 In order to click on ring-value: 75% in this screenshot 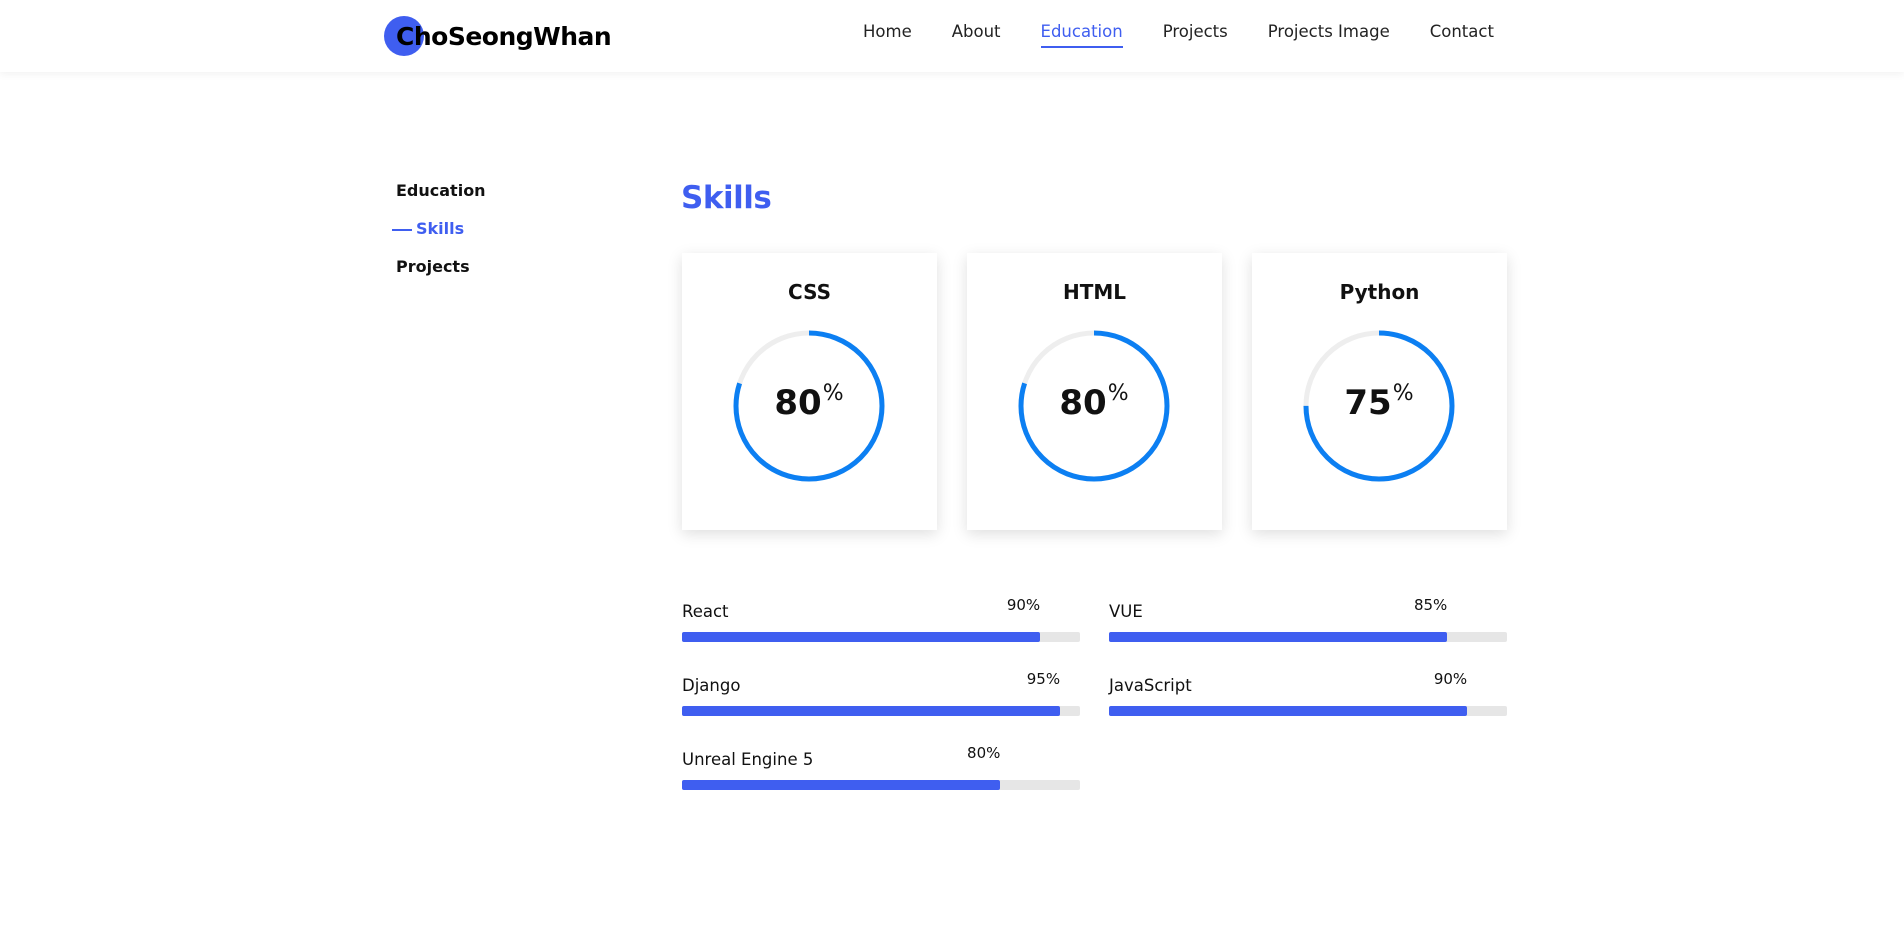, I will do `click(1379, 402)`.